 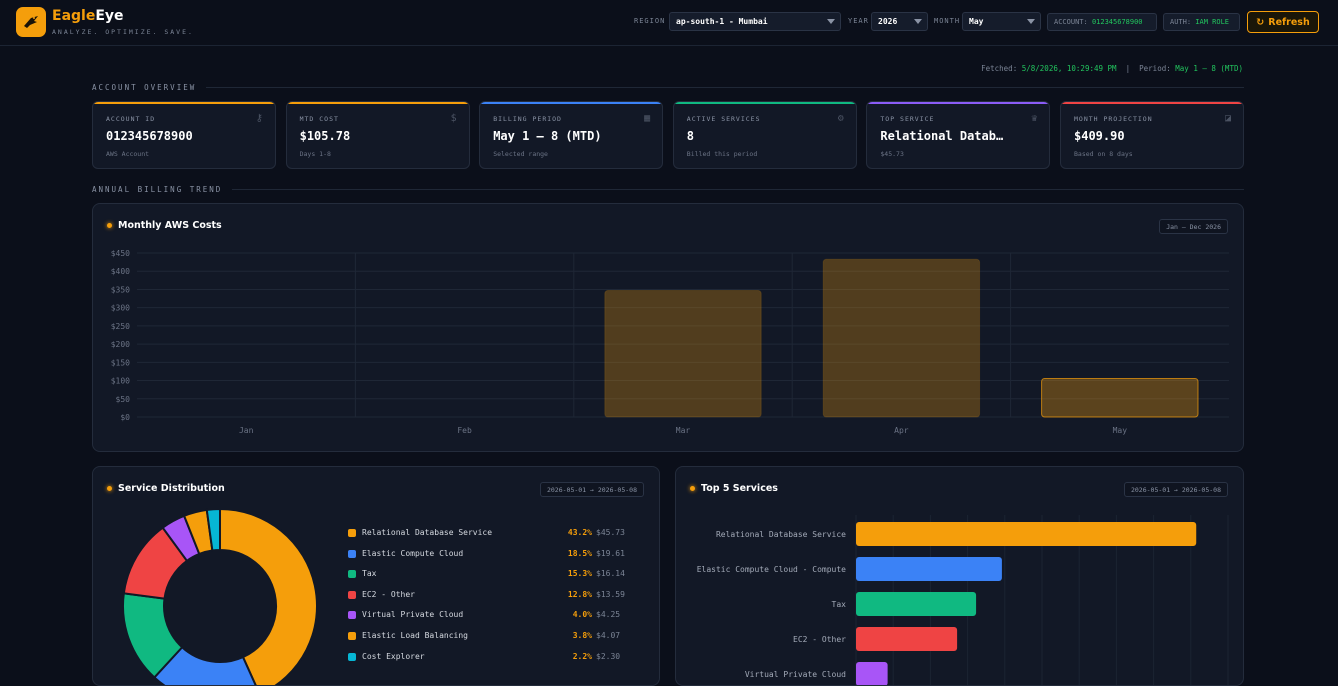 I want to click on card-subtext: Selected range, so click(x=520, y=154).